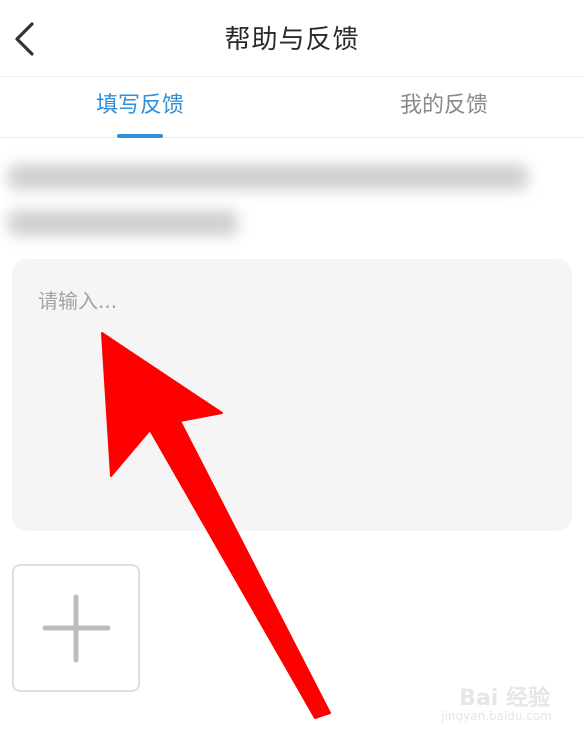 The image size is (584, 732). I want to click on plus-icon, so click(76, 628).